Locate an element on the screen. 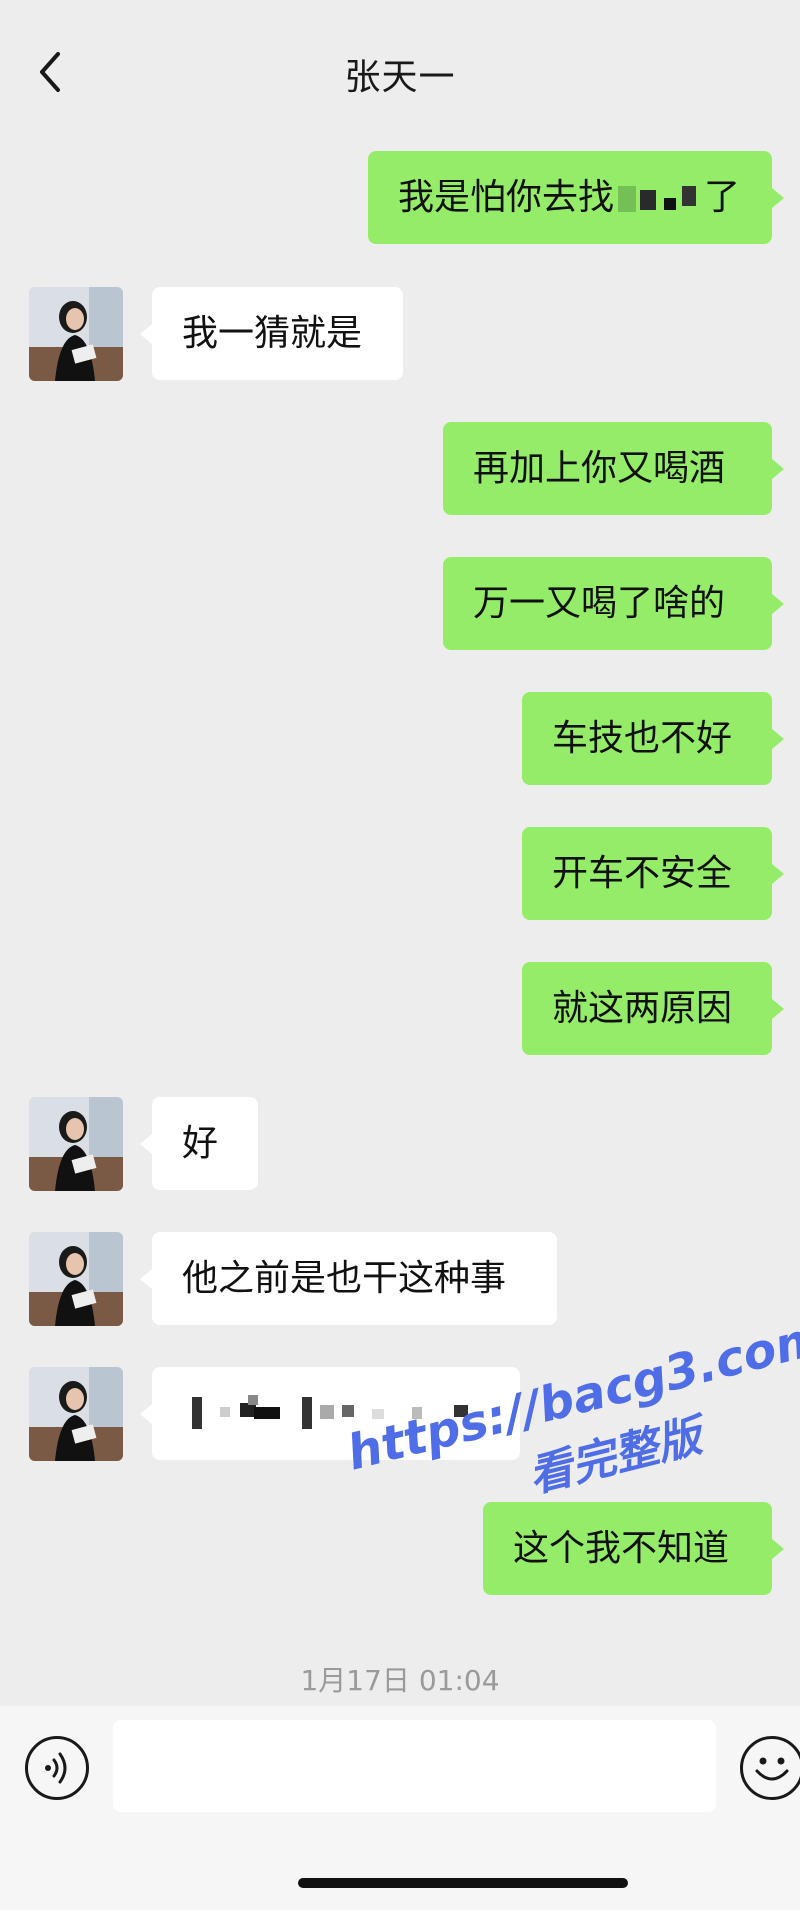 The width and height of the screenshot is (800, 1910). voice-icon is located at coordinates (56, 1768).